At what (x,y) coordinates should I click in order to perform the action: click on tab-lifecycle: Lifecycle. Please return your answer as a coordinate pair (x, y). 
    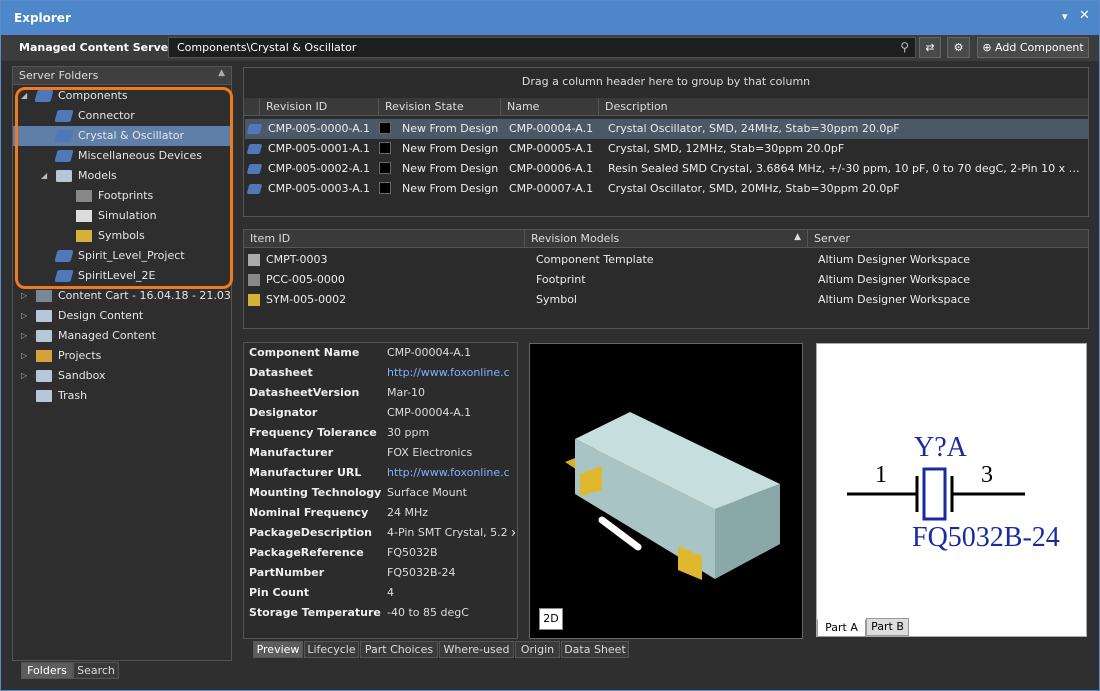
    Looking at the image, I should click on (331, 649).